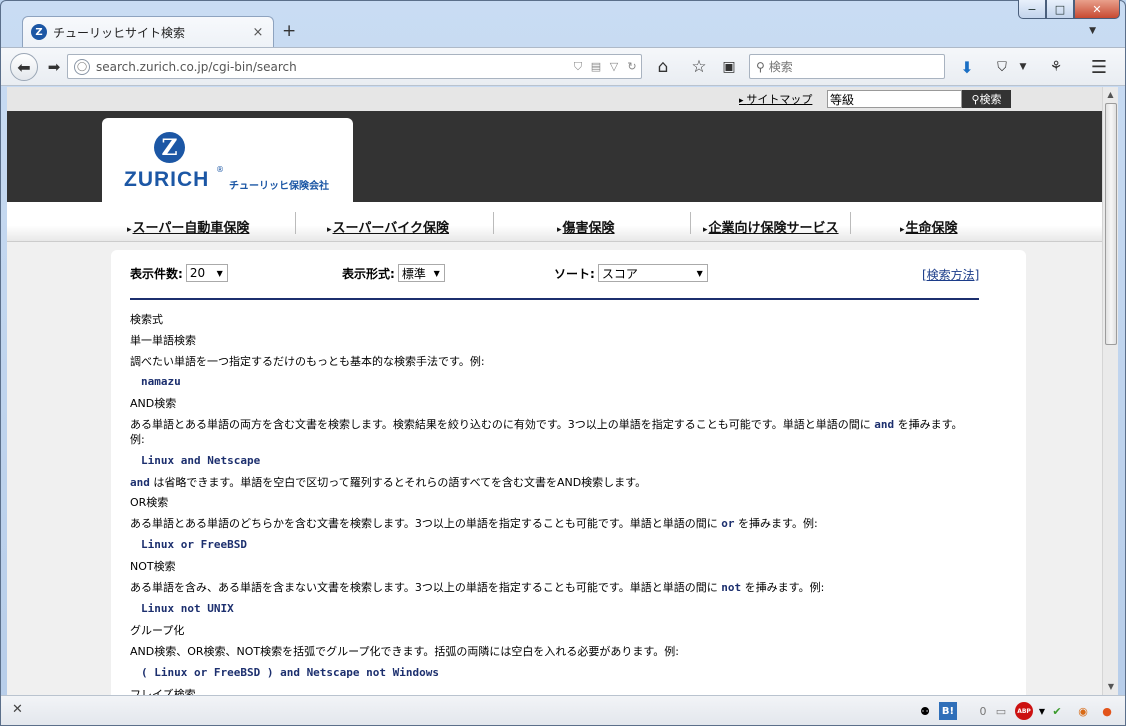 This screenshot has height=726, width=1126. What do you see at coordinates (119, 32) in the screenshot?
I see `tab-title: チューリッヒサイト検索` at bounding box center [119, 32].